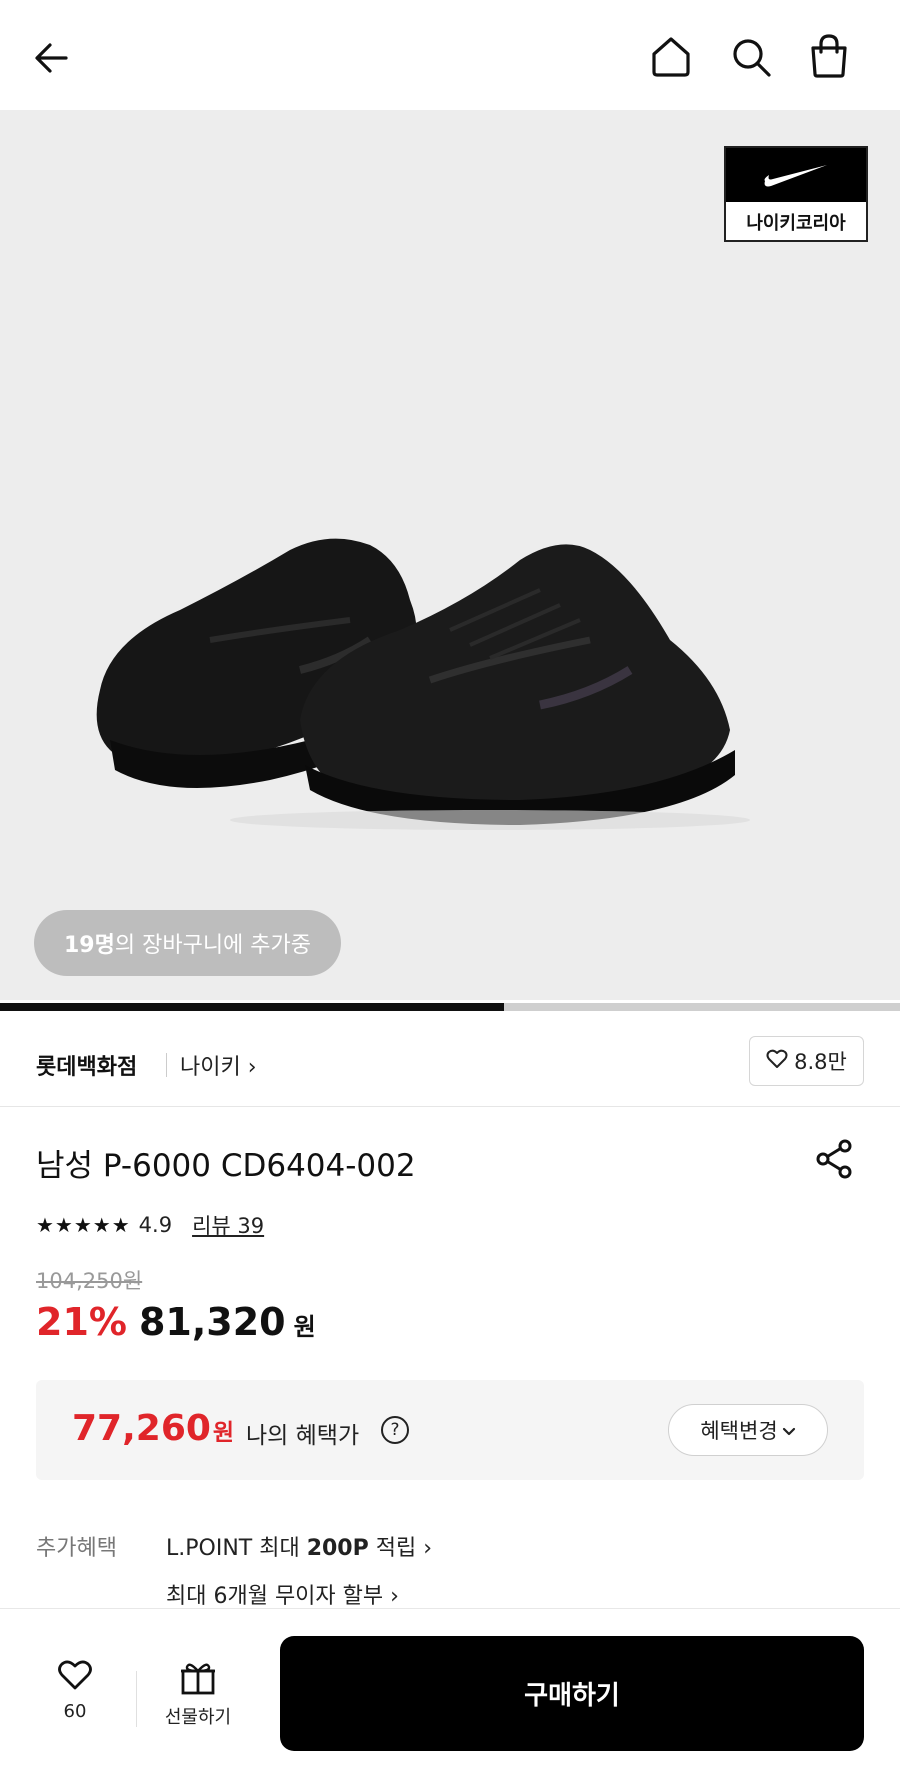 Image resolution: width=900 pixels, height=1775 pixels. What do you see at coordinates (76, 1548) in the screenshot?
I see `extra-benefit-label: 추가혜택` at bounding box center [76, 1548].